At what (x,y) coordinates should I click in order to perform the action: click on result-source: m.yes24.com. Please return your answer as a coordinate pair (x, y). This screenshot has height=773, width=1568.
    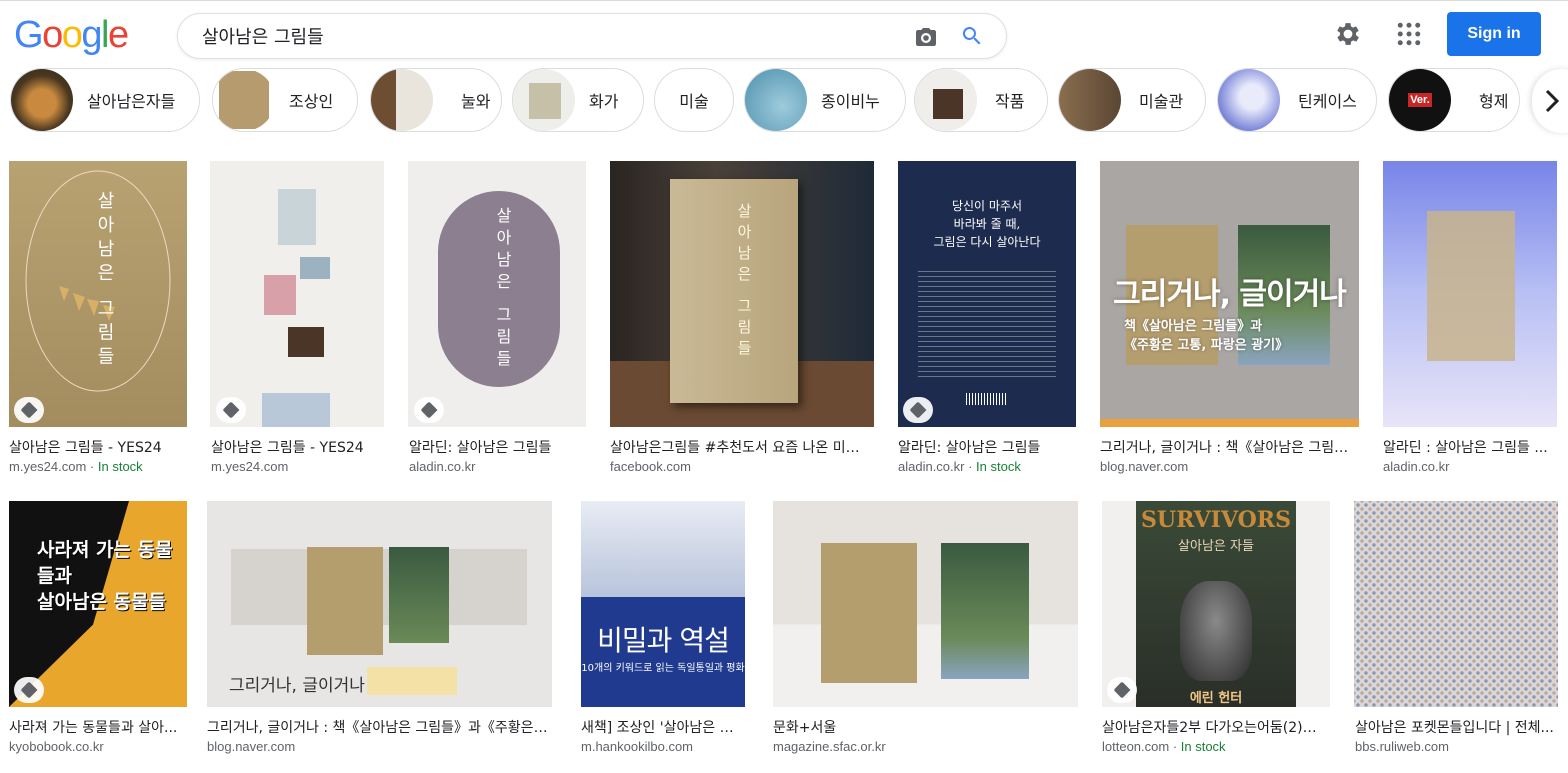
    Looking at the image, I should click on (250, 466).